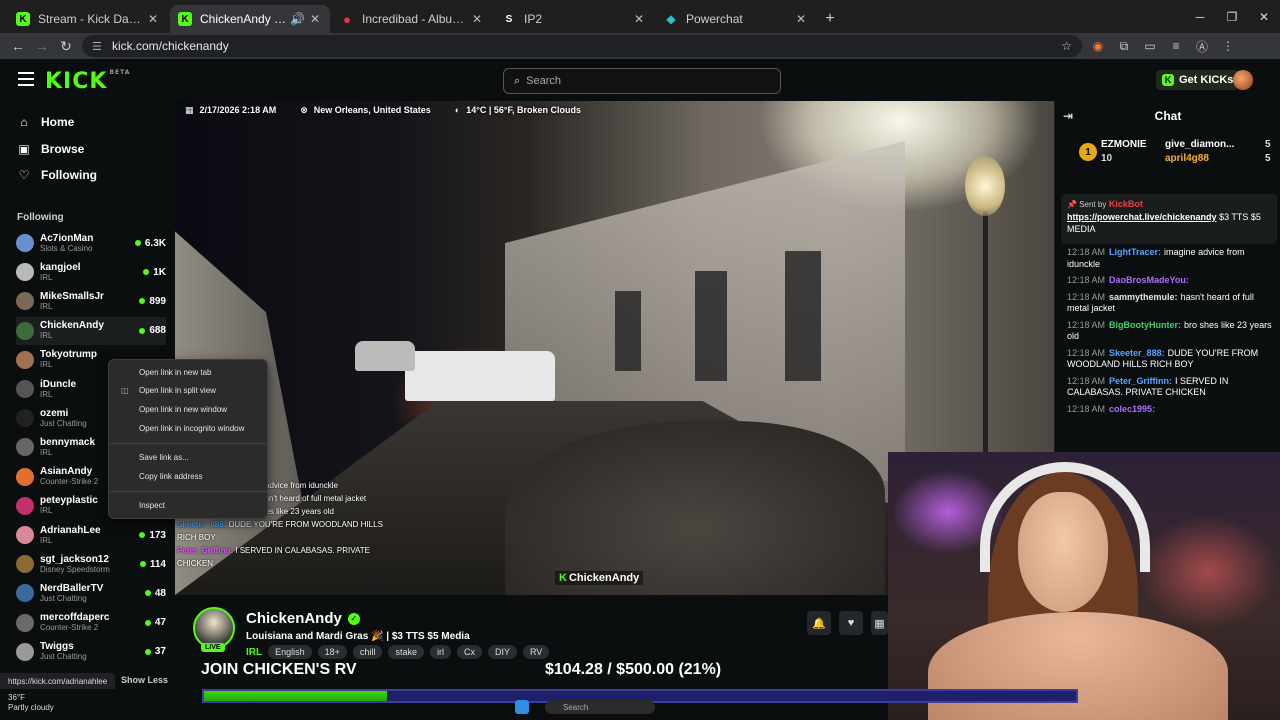 The image size is (1280, 720). What do you see at coordinates (736, 19) in the screenshot?
I see `browser-tab: ◆ Powerchat ✕` at bounding box center [736, 19].